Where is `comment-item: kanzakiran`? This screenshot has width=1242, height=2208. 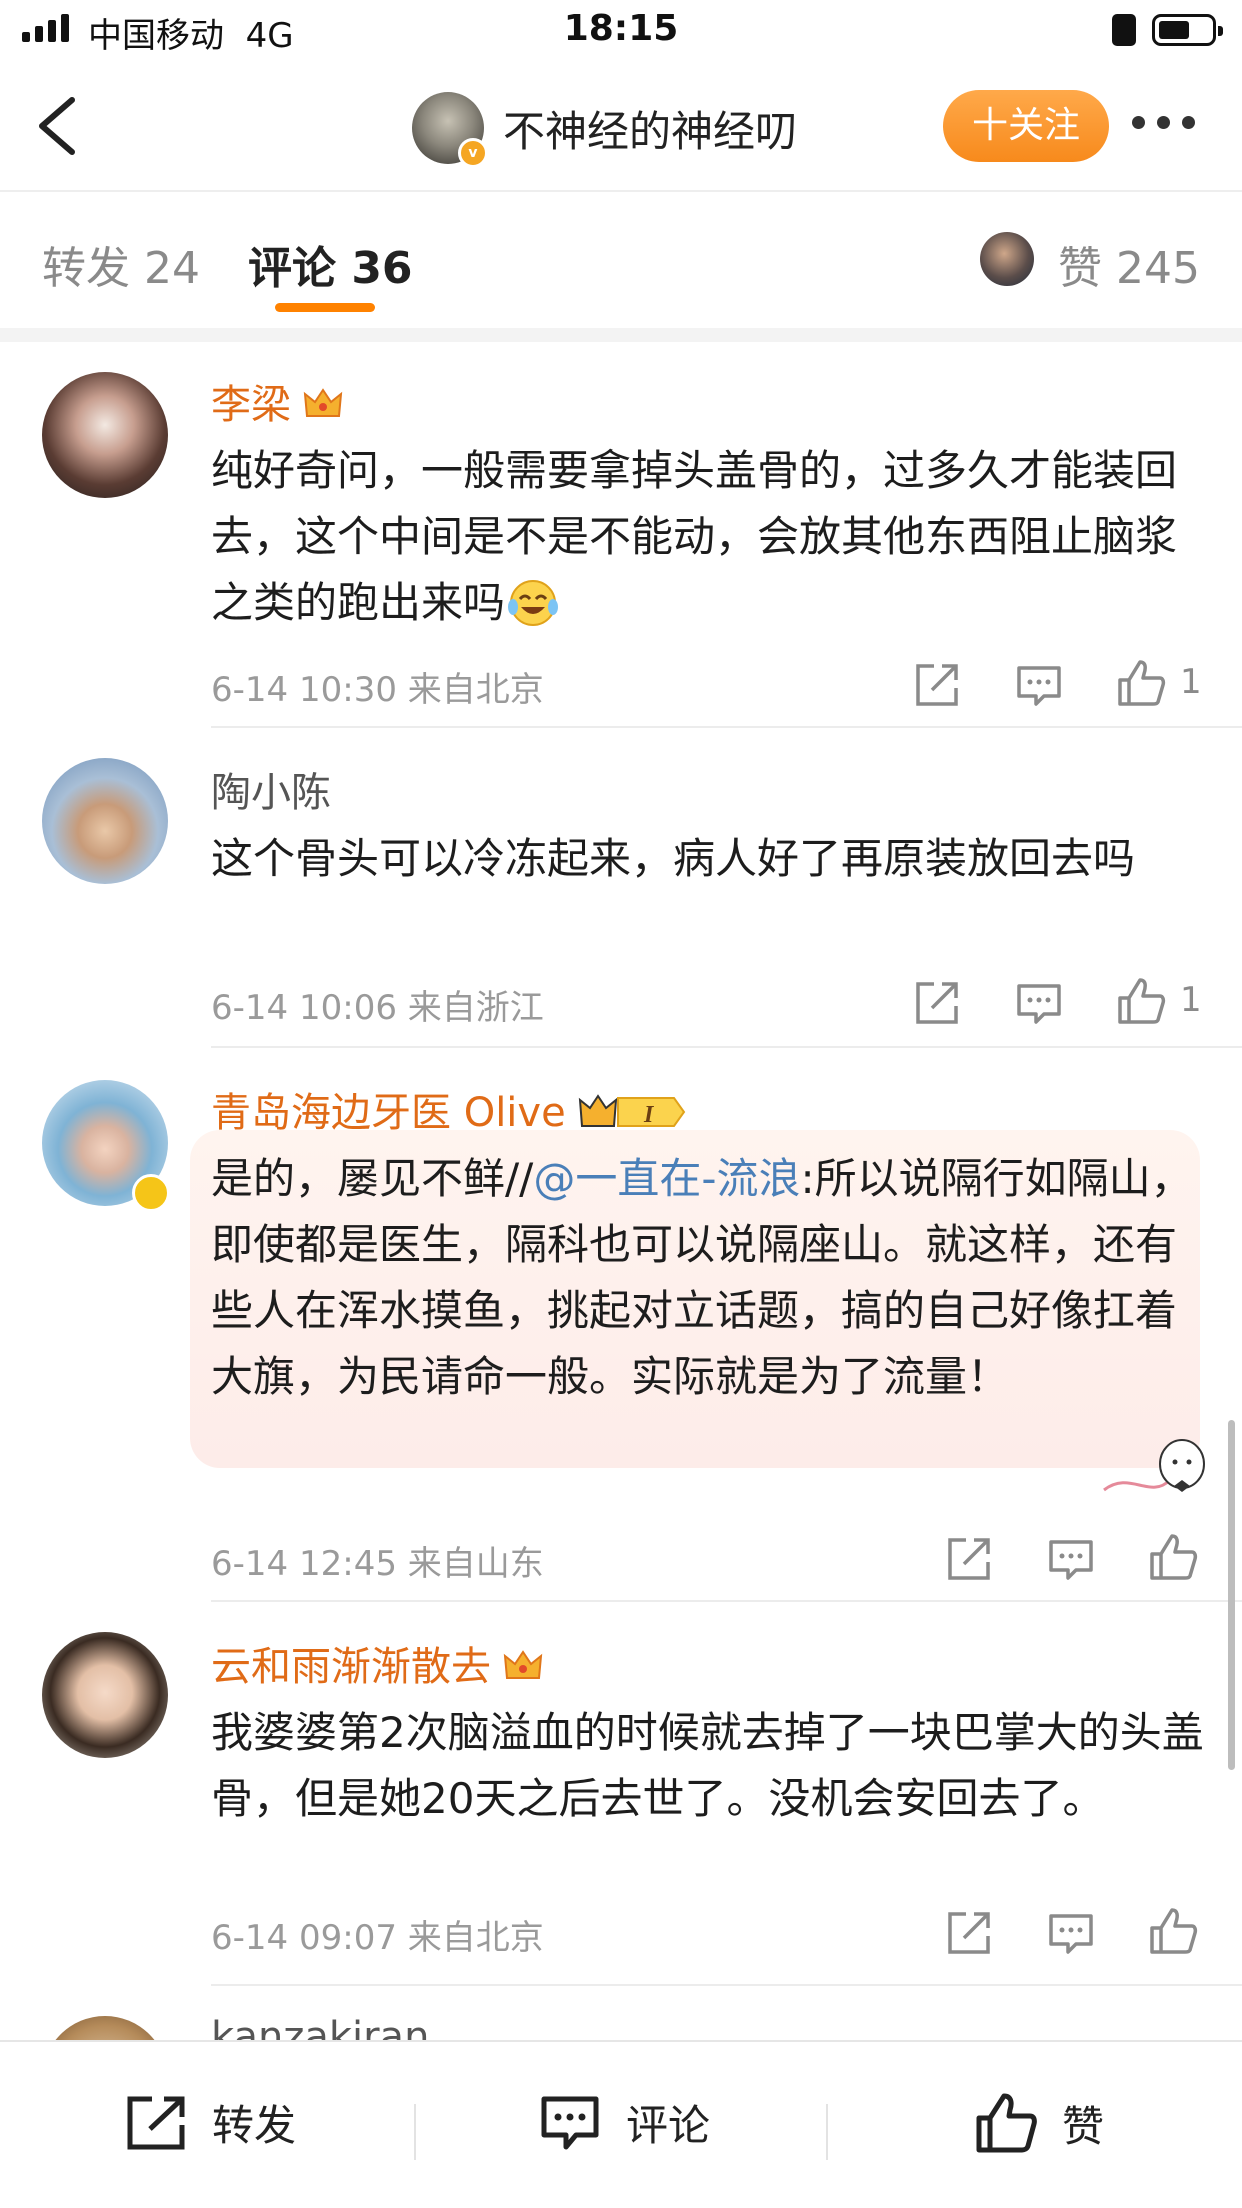
comment-item: kanzakiran is located at coordinates (621, 2014).